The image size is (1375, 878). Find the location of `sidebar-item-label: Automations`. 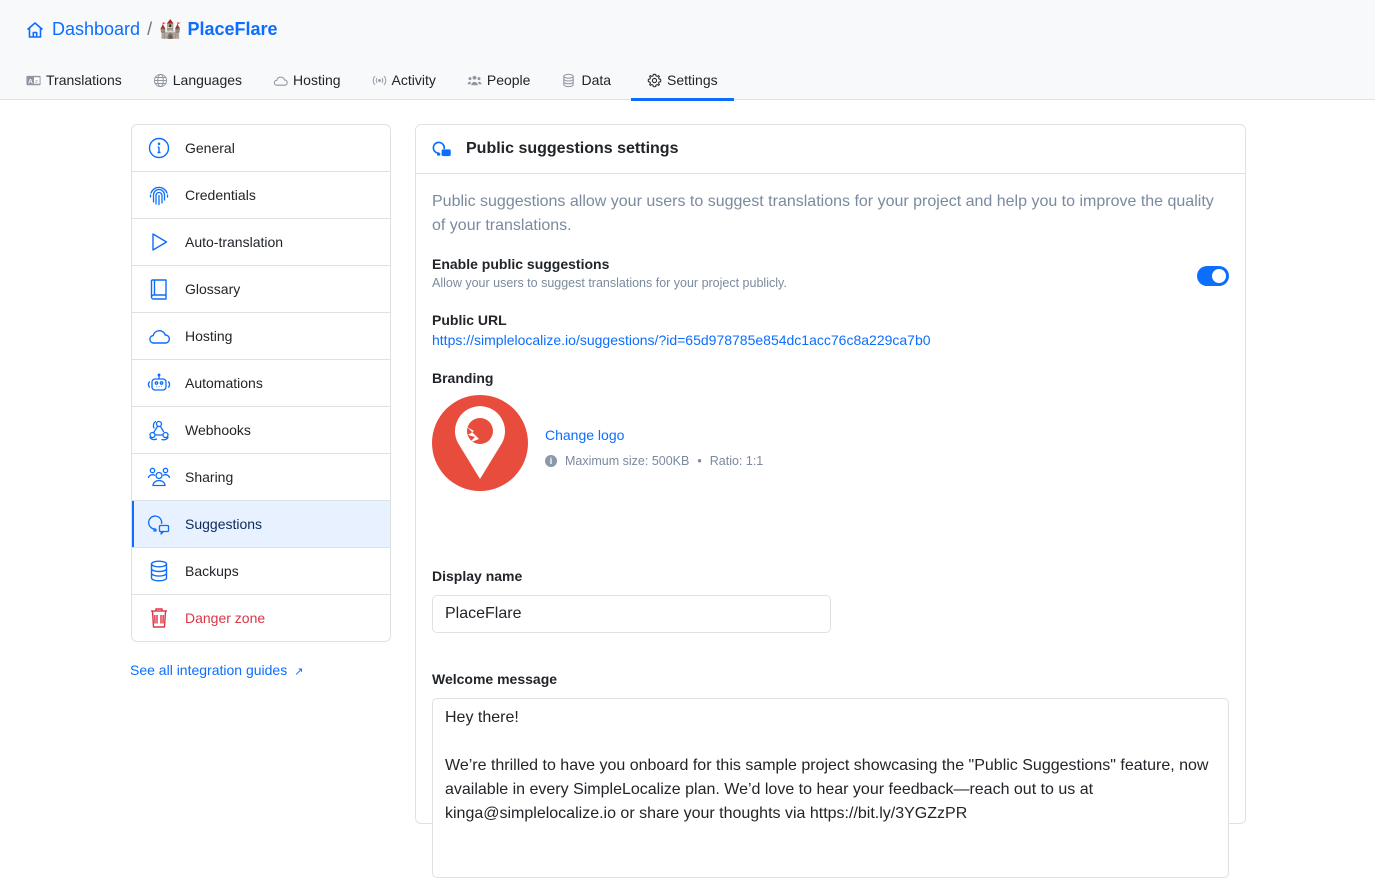

sidebar-item-label: Automations is located at coordinates (224, 383).